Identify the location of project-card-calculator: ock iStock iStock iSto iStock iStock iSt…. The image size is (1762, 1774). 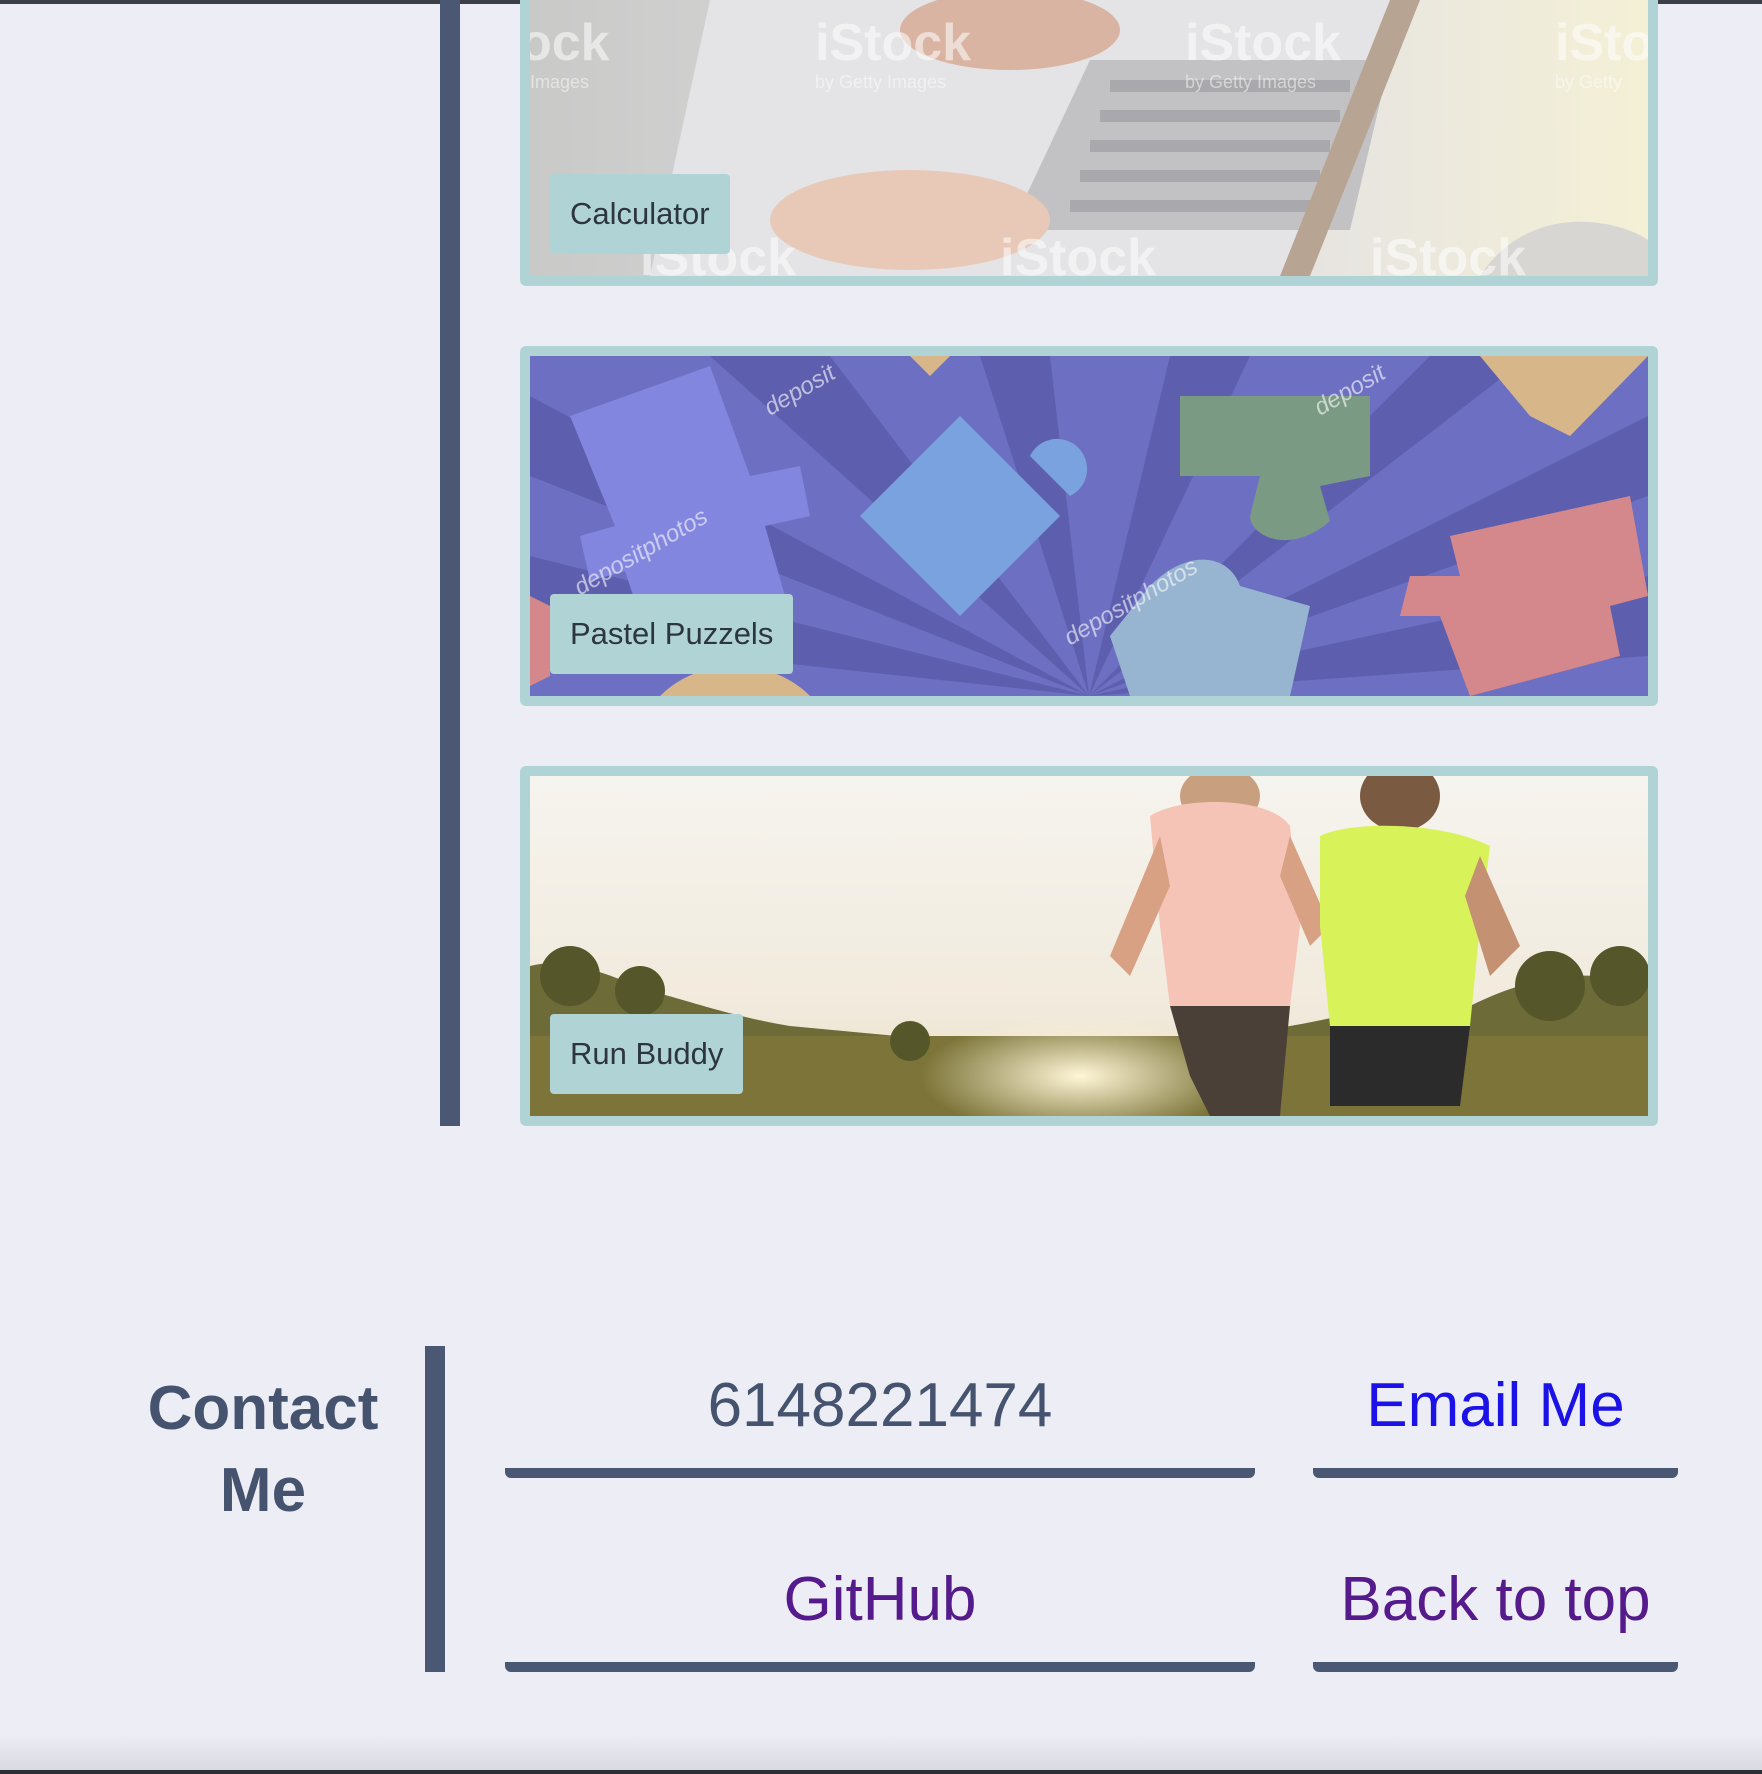
(1089, 143).